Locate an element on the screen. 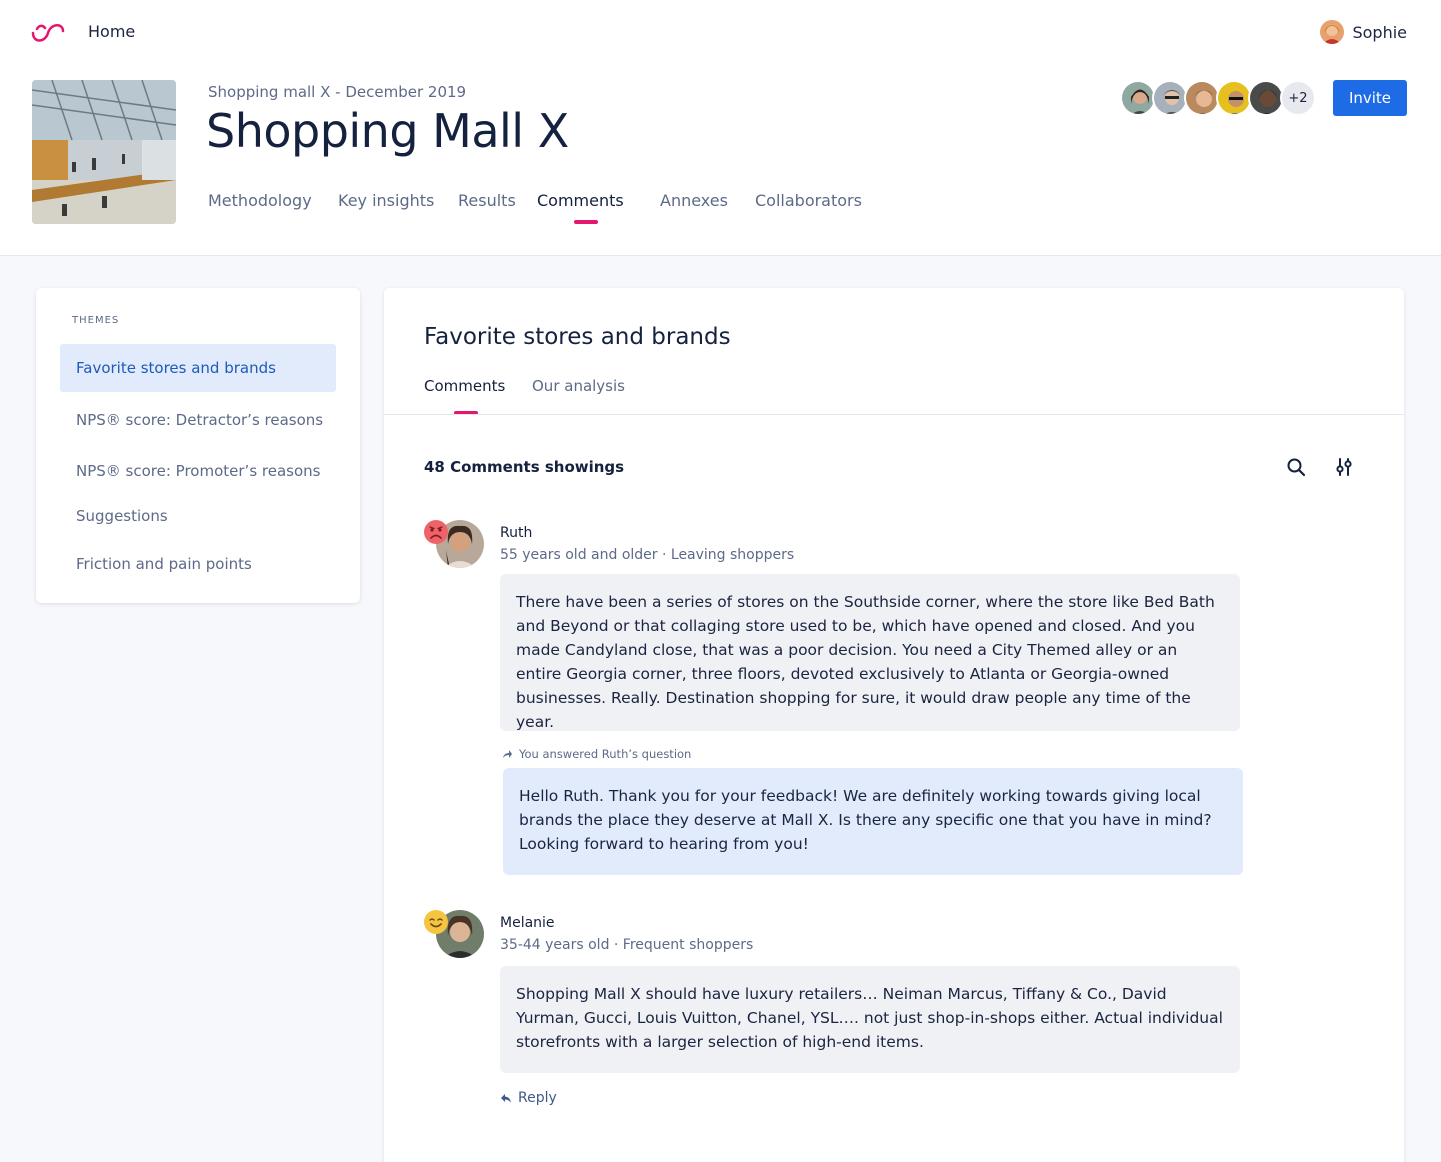 Image resolution: width=1441 pixels, height=1162 pixels. reply-arrow-icon is located at coordinates (507, 754).